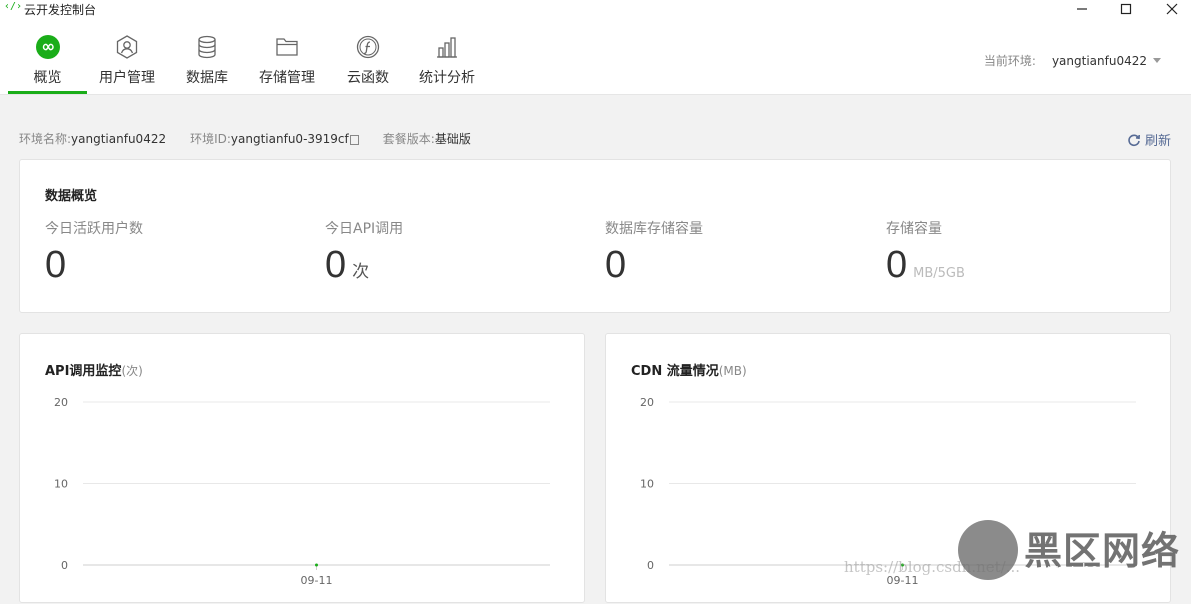 Image resolution: width=1191 pixels, height=604 pixels. I want to click on maximize-button, so click(1126, 9).